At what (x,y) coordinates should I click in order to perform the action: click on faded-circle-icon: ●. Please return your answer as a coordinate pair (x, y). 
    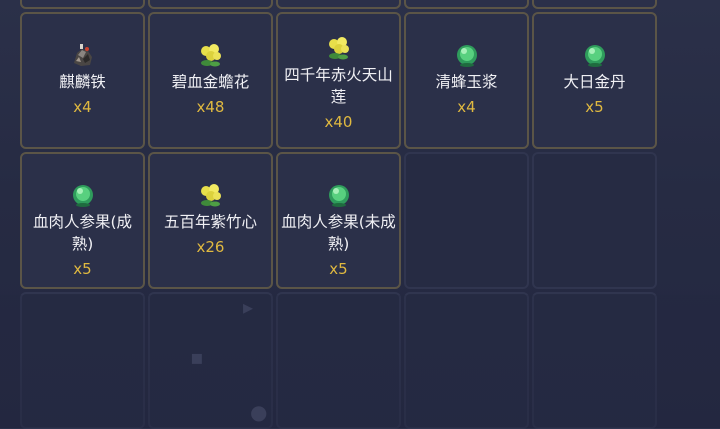
    Looking at the image, I should click on (259, 412).